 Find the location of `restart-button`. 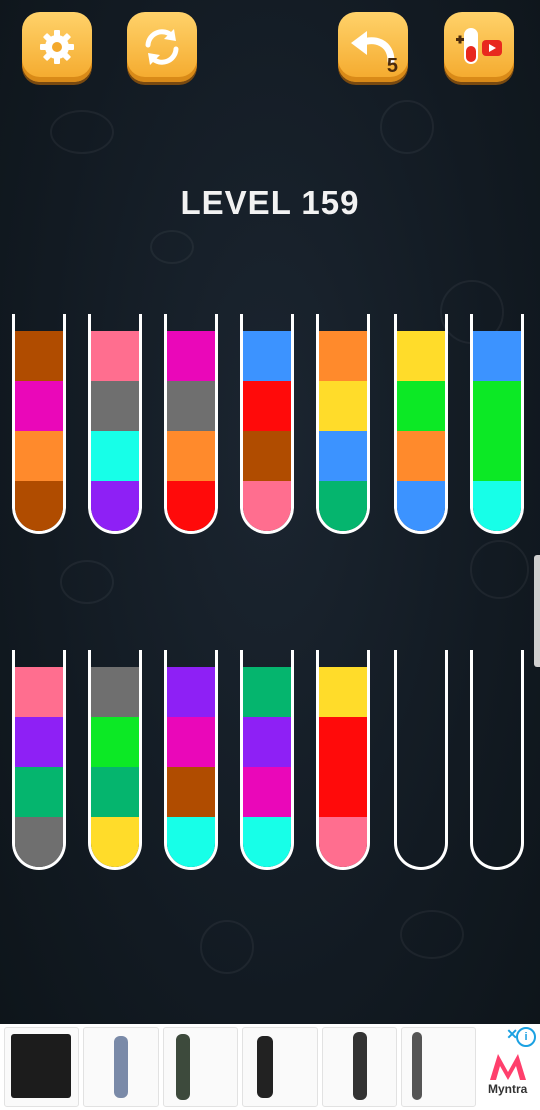

restart-button is located at coordinates (162, 47).